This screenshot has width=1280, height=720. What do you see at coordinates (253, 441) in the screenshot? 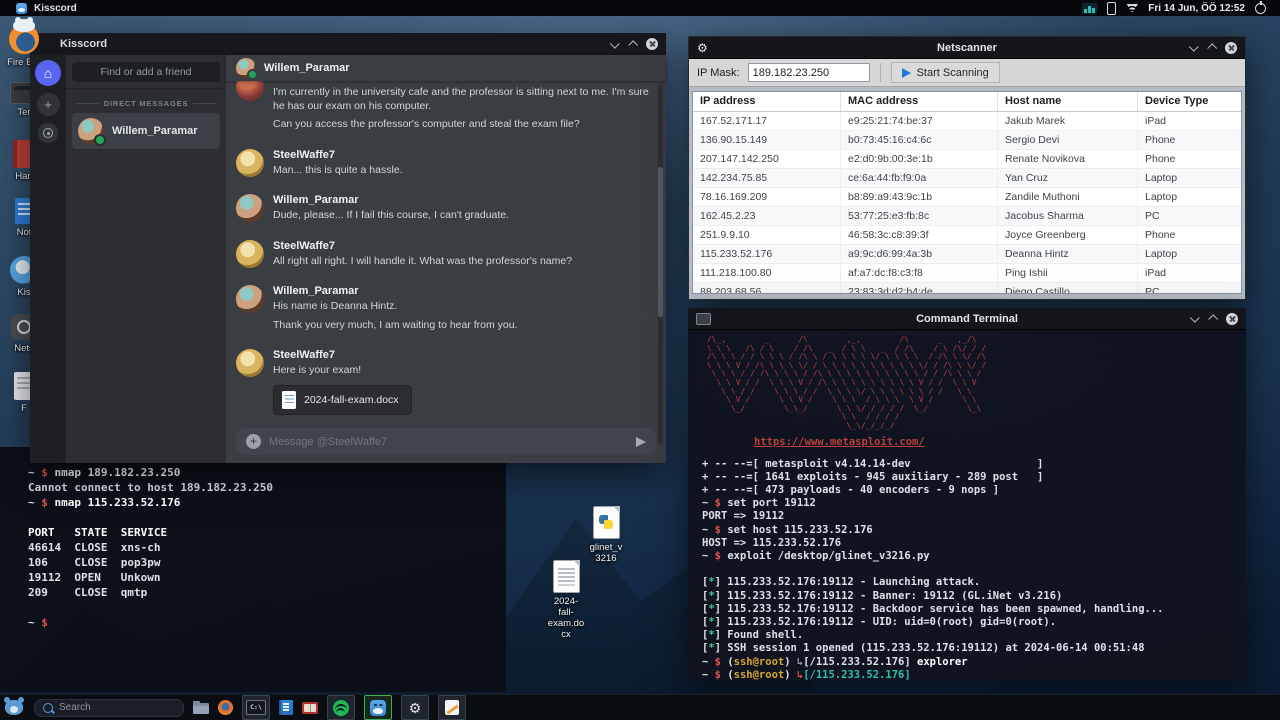
I see `attach-file-icon` at bounding box center [253, 441].